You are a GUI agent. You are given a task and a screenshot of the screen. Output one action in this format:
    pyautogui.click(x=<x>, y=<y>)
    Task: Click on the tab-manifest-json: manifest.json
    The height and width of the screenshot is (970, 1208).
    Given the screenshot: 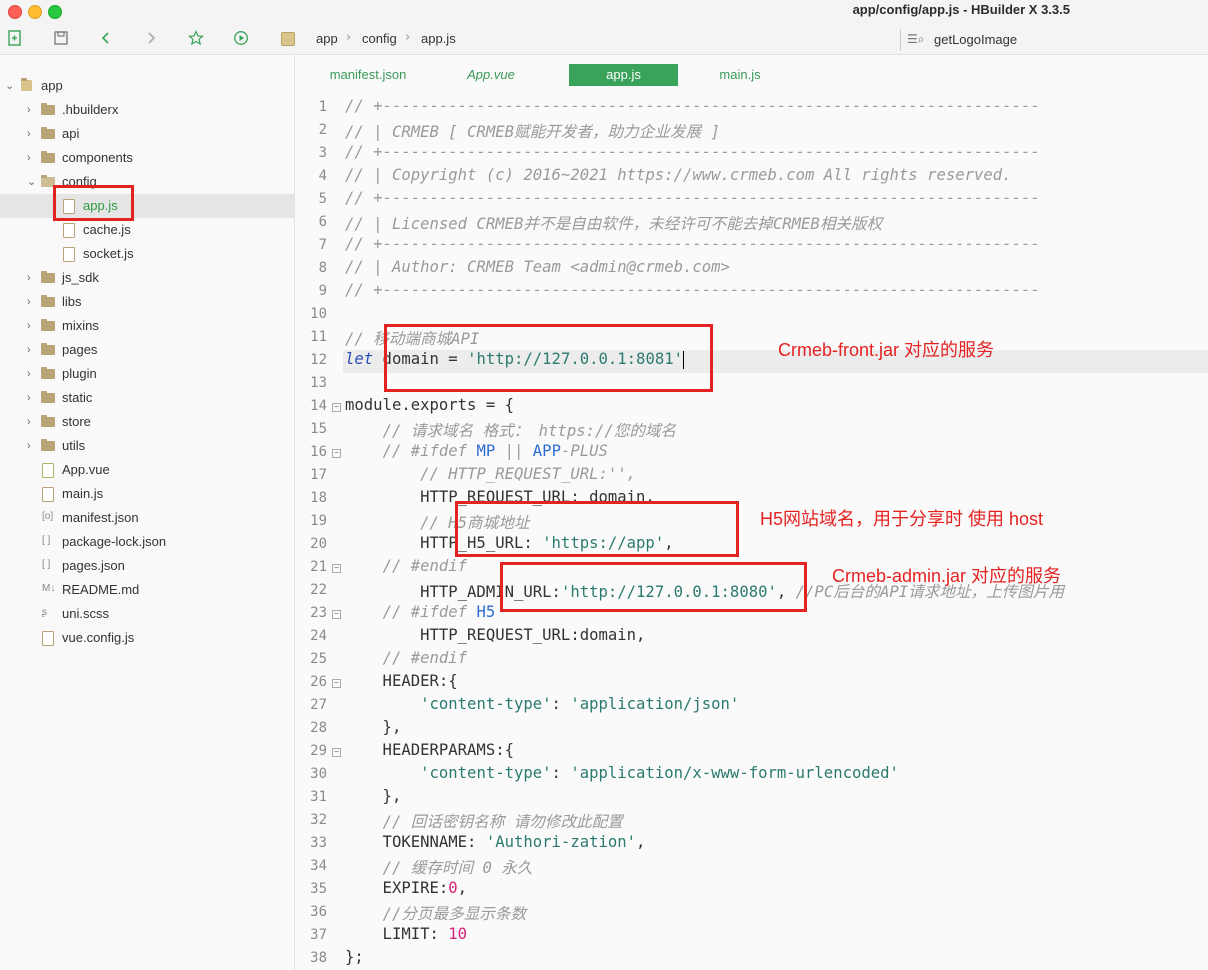 What is the action you would take?
    pyautogui.click(x=368, y=75)
    